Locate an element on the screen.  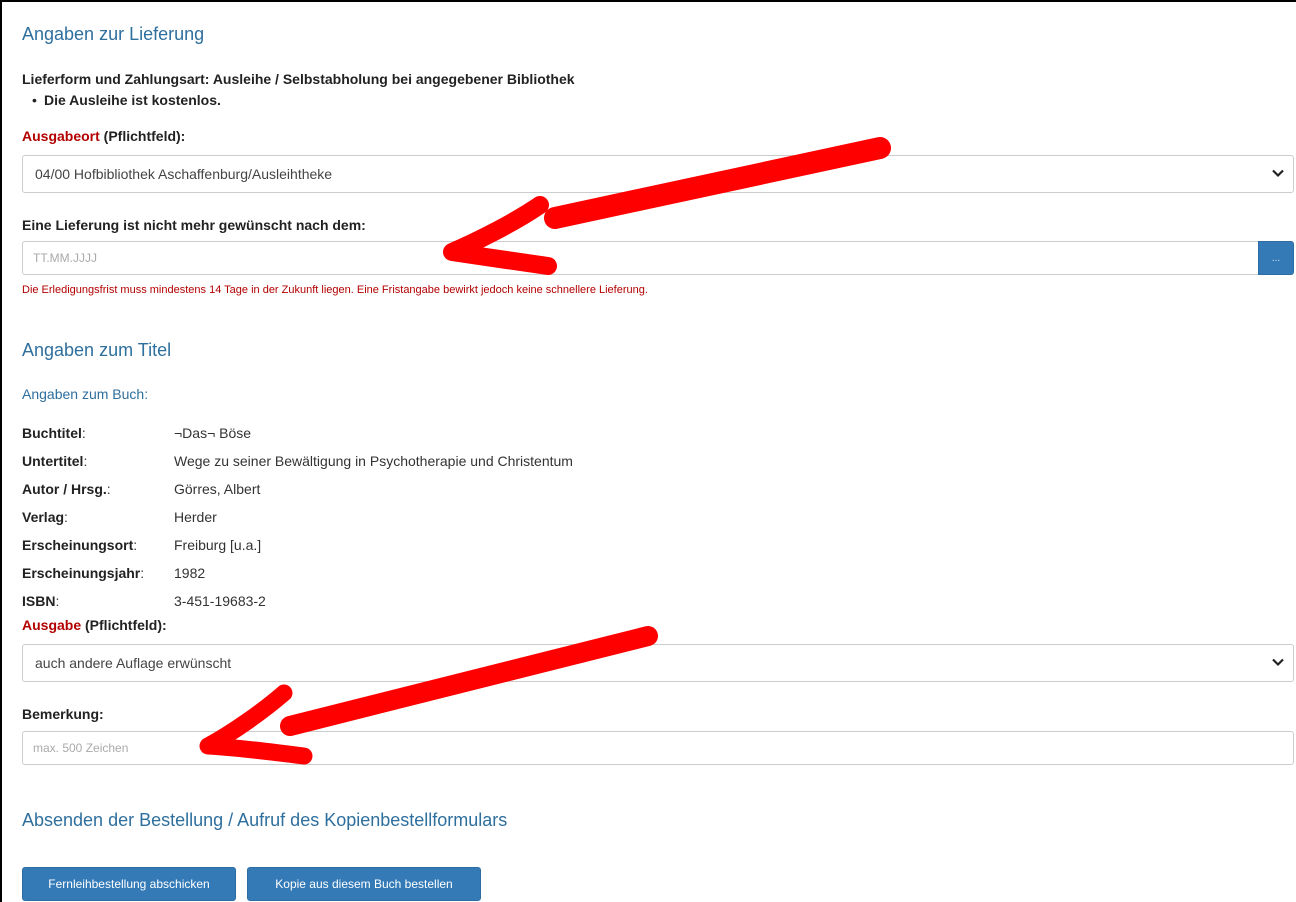
field-label: ISBN is located at coordinates (39, 601).